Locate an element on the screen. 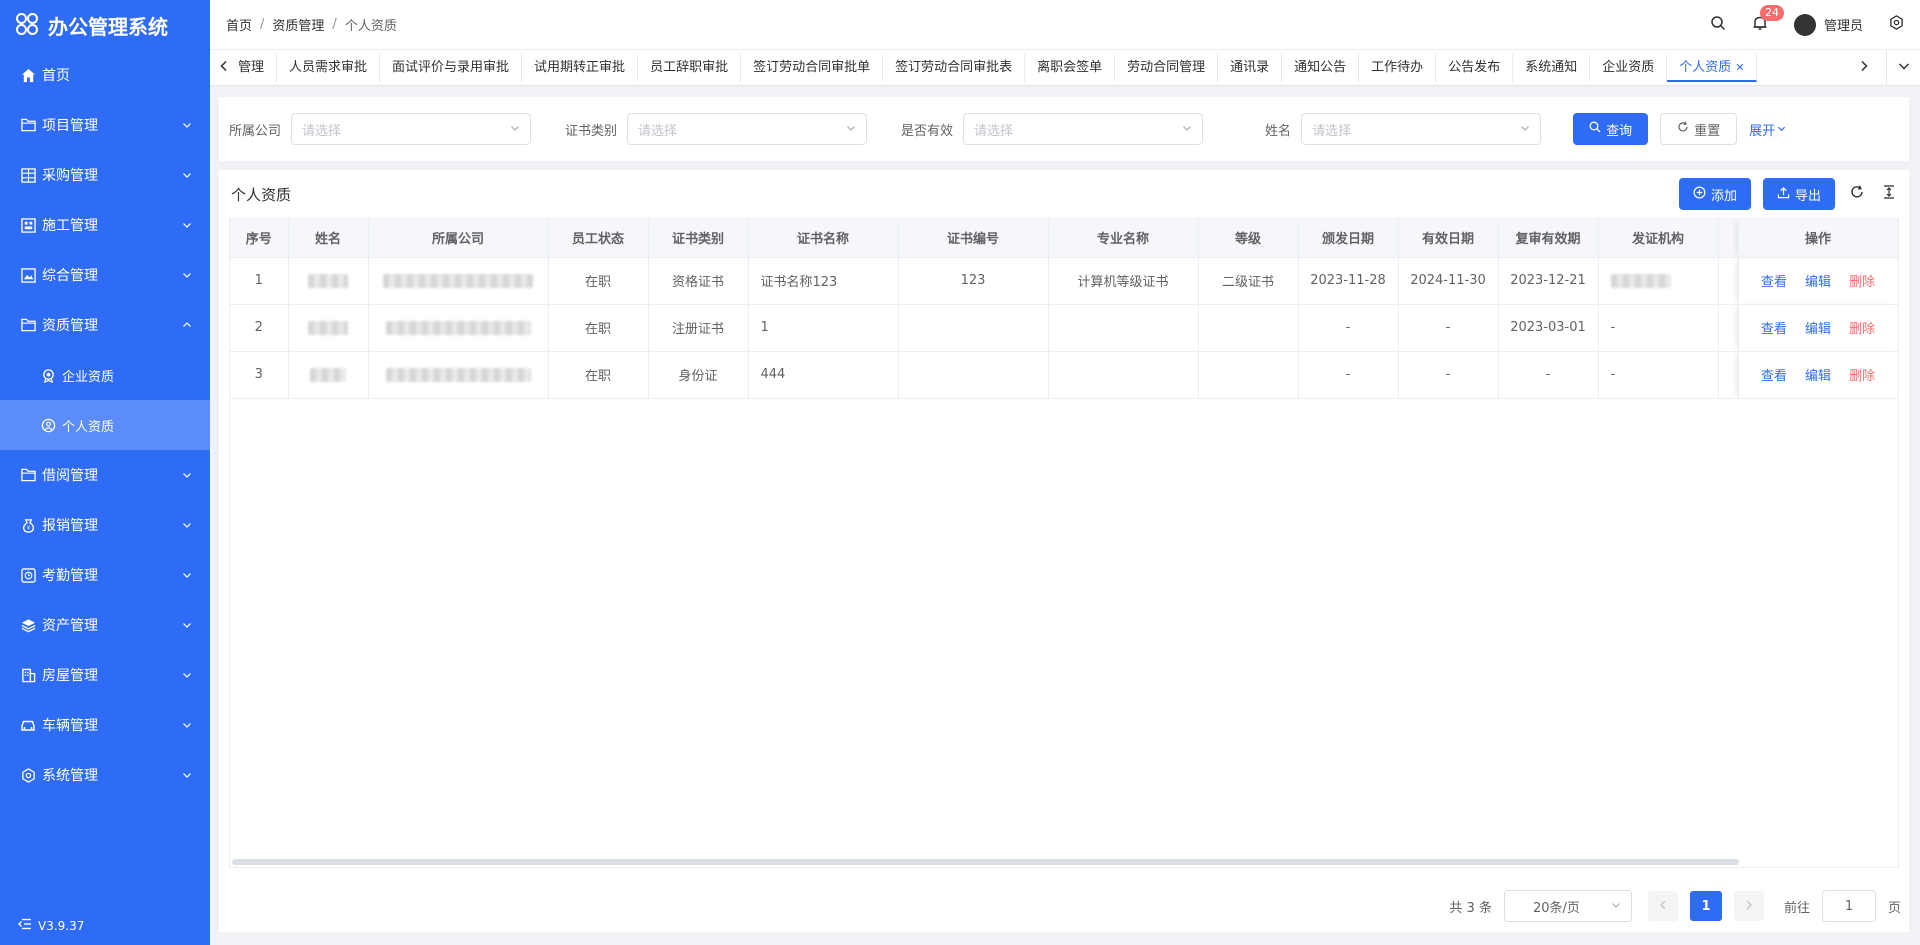  version-label: V3.9.37 is located at coordinates (61, 925).